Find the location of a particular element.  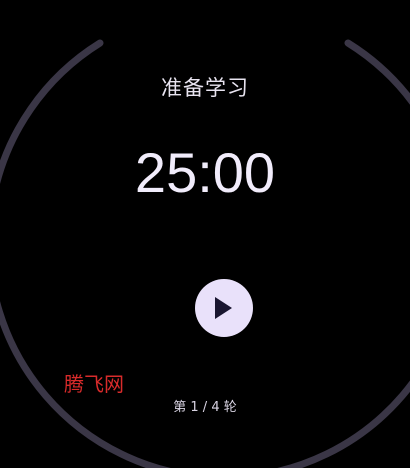

play-icon is located at coordinates (223, 308).